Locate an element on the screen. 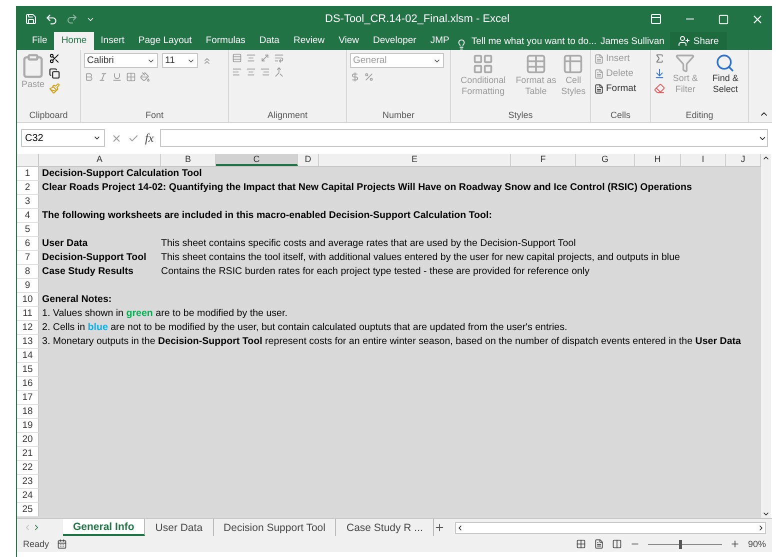  row-header: 5 is located at coordinates (28, 230).